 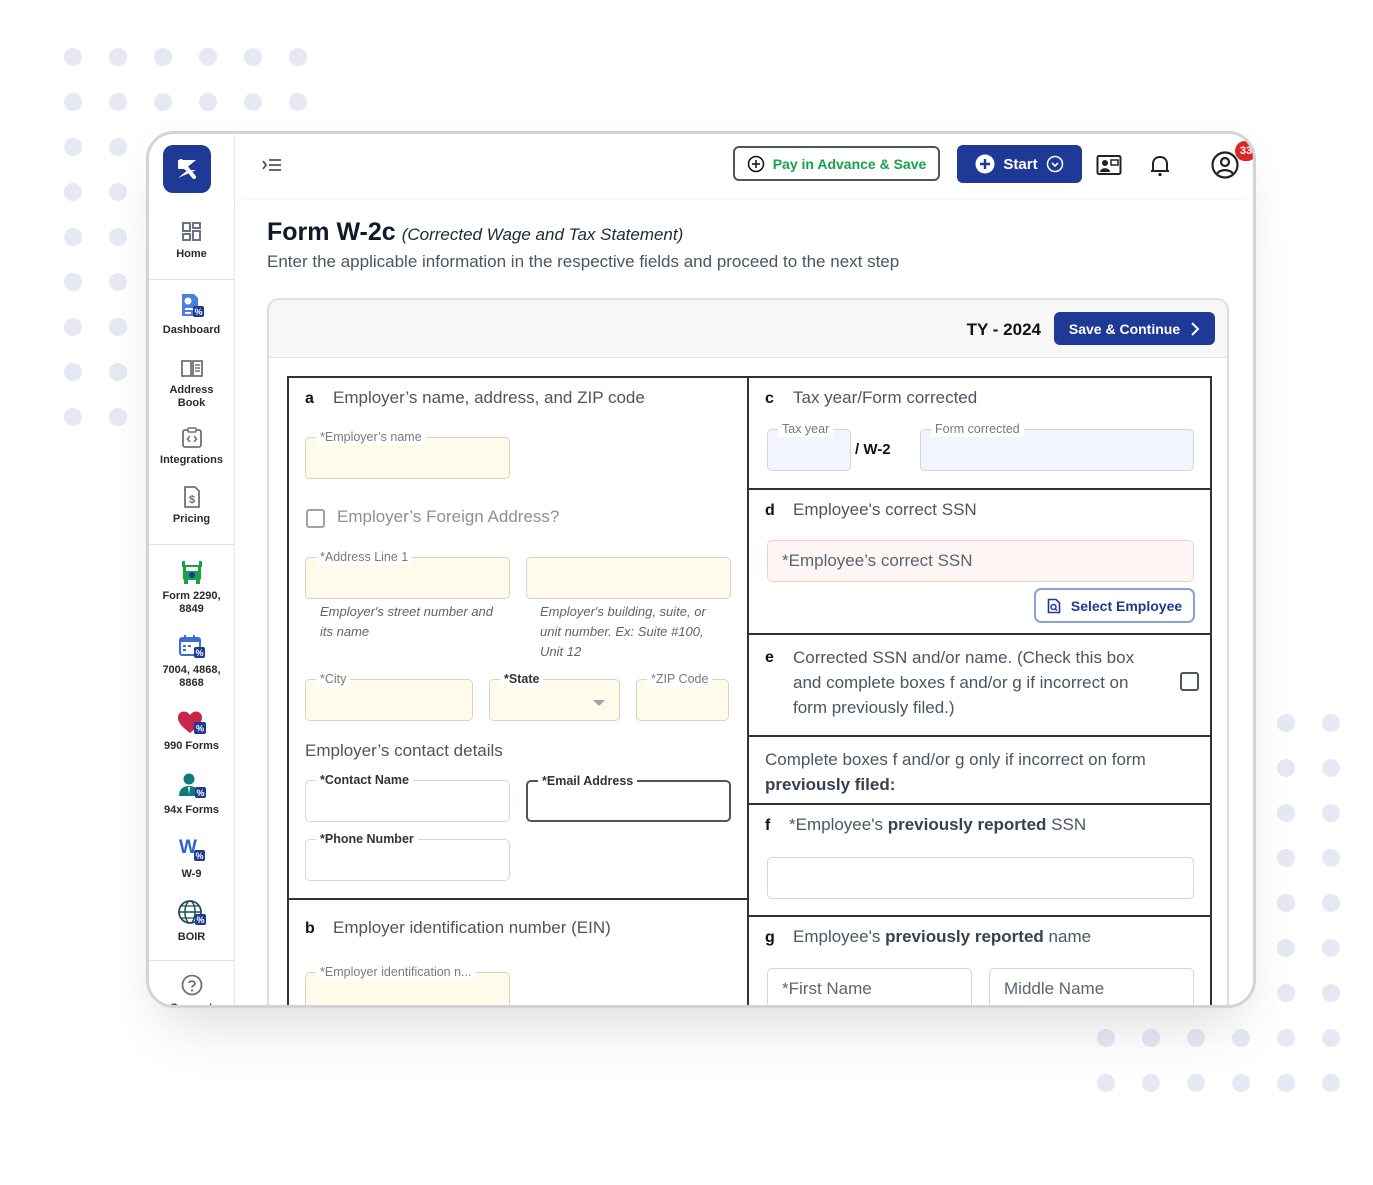 What do you see at coordinates (1134, 328) in the screenshot?
I see `save-continue-button: Save & Continue` at bounding box center [1134, 328].